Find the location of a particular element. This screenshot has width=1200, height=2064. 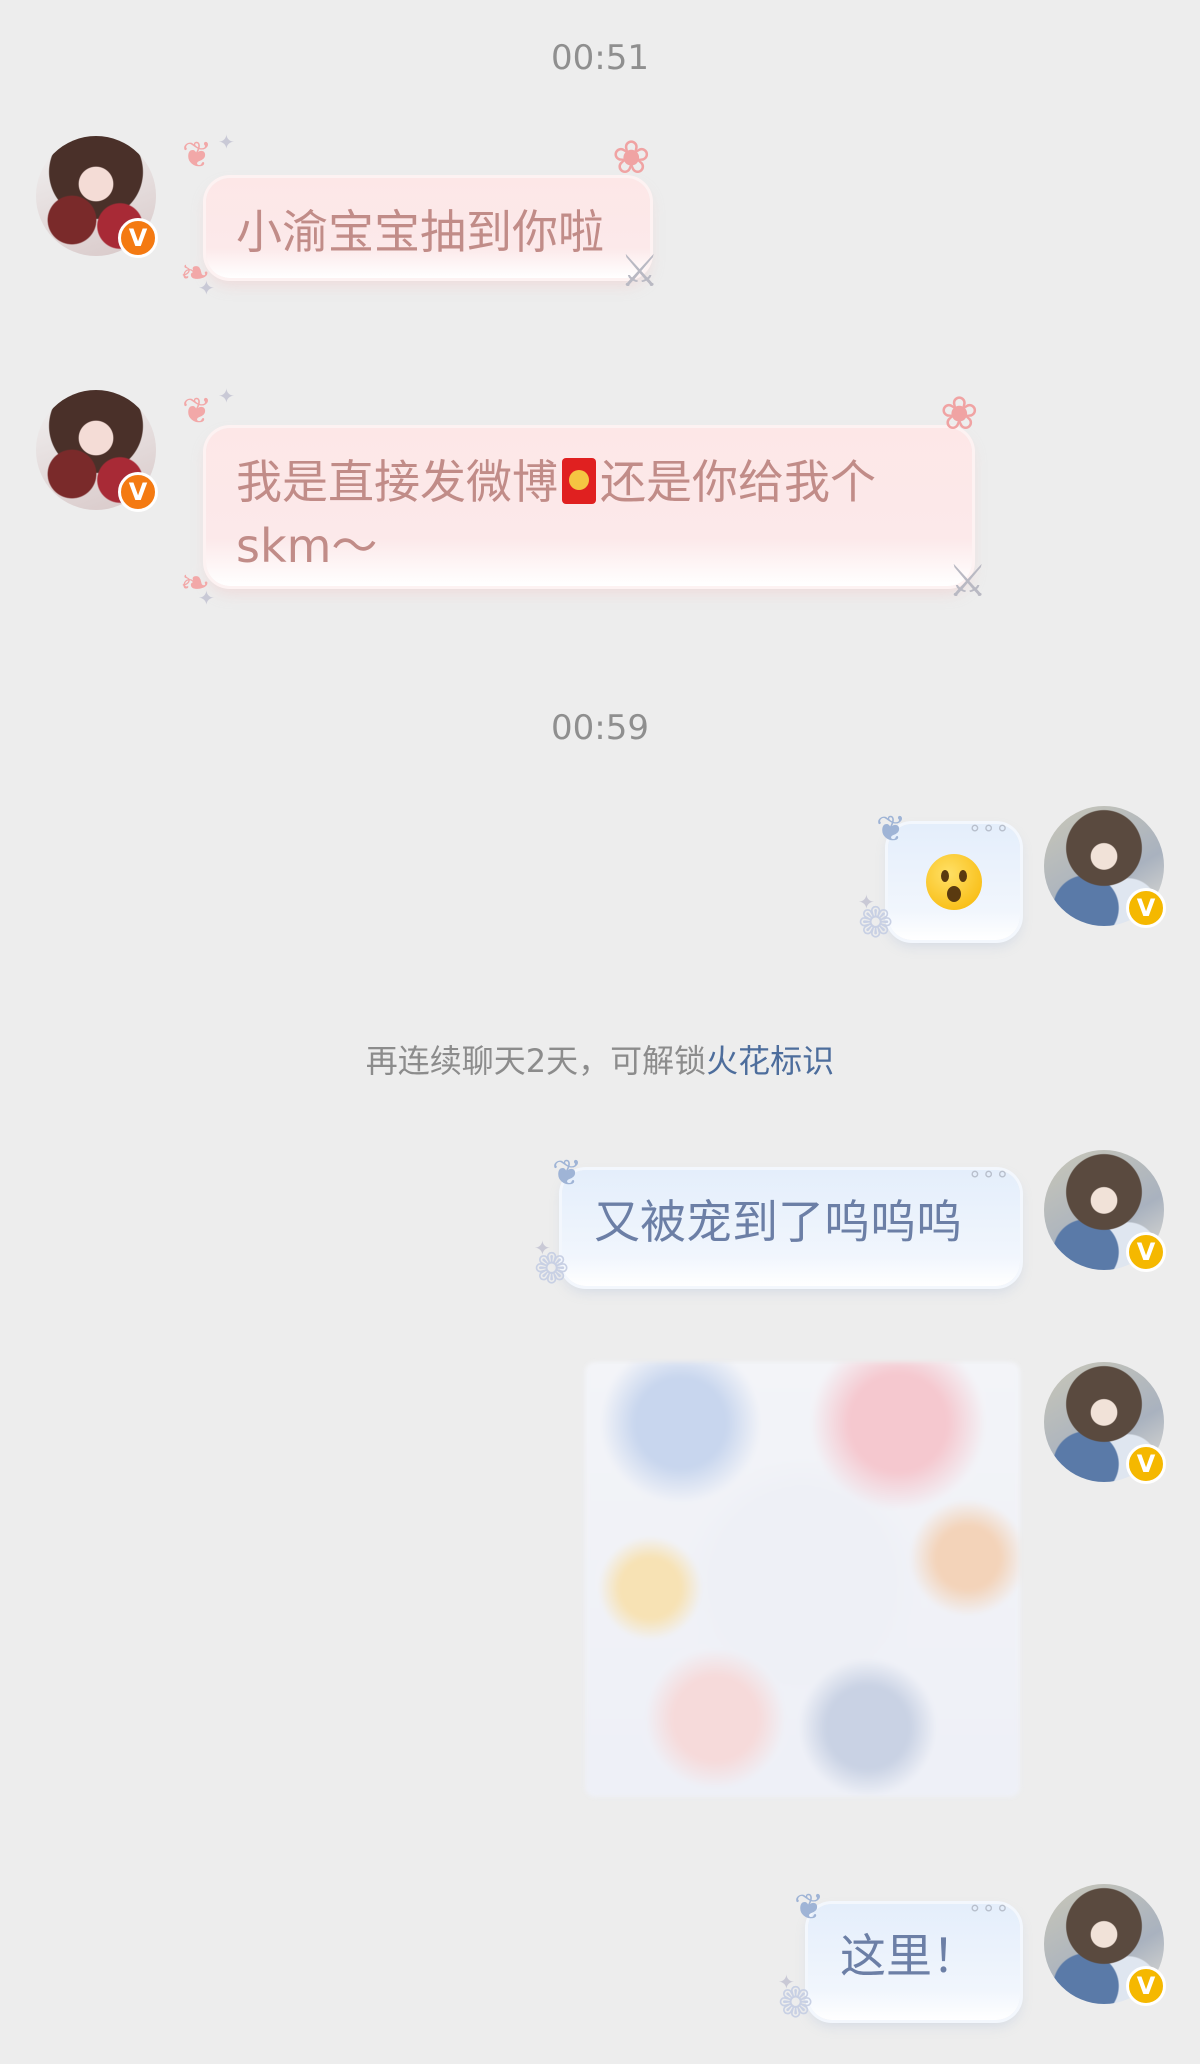

message-bubble-sent: 又被宠到了呜呜呜 is located at coordinates (791, 1228).